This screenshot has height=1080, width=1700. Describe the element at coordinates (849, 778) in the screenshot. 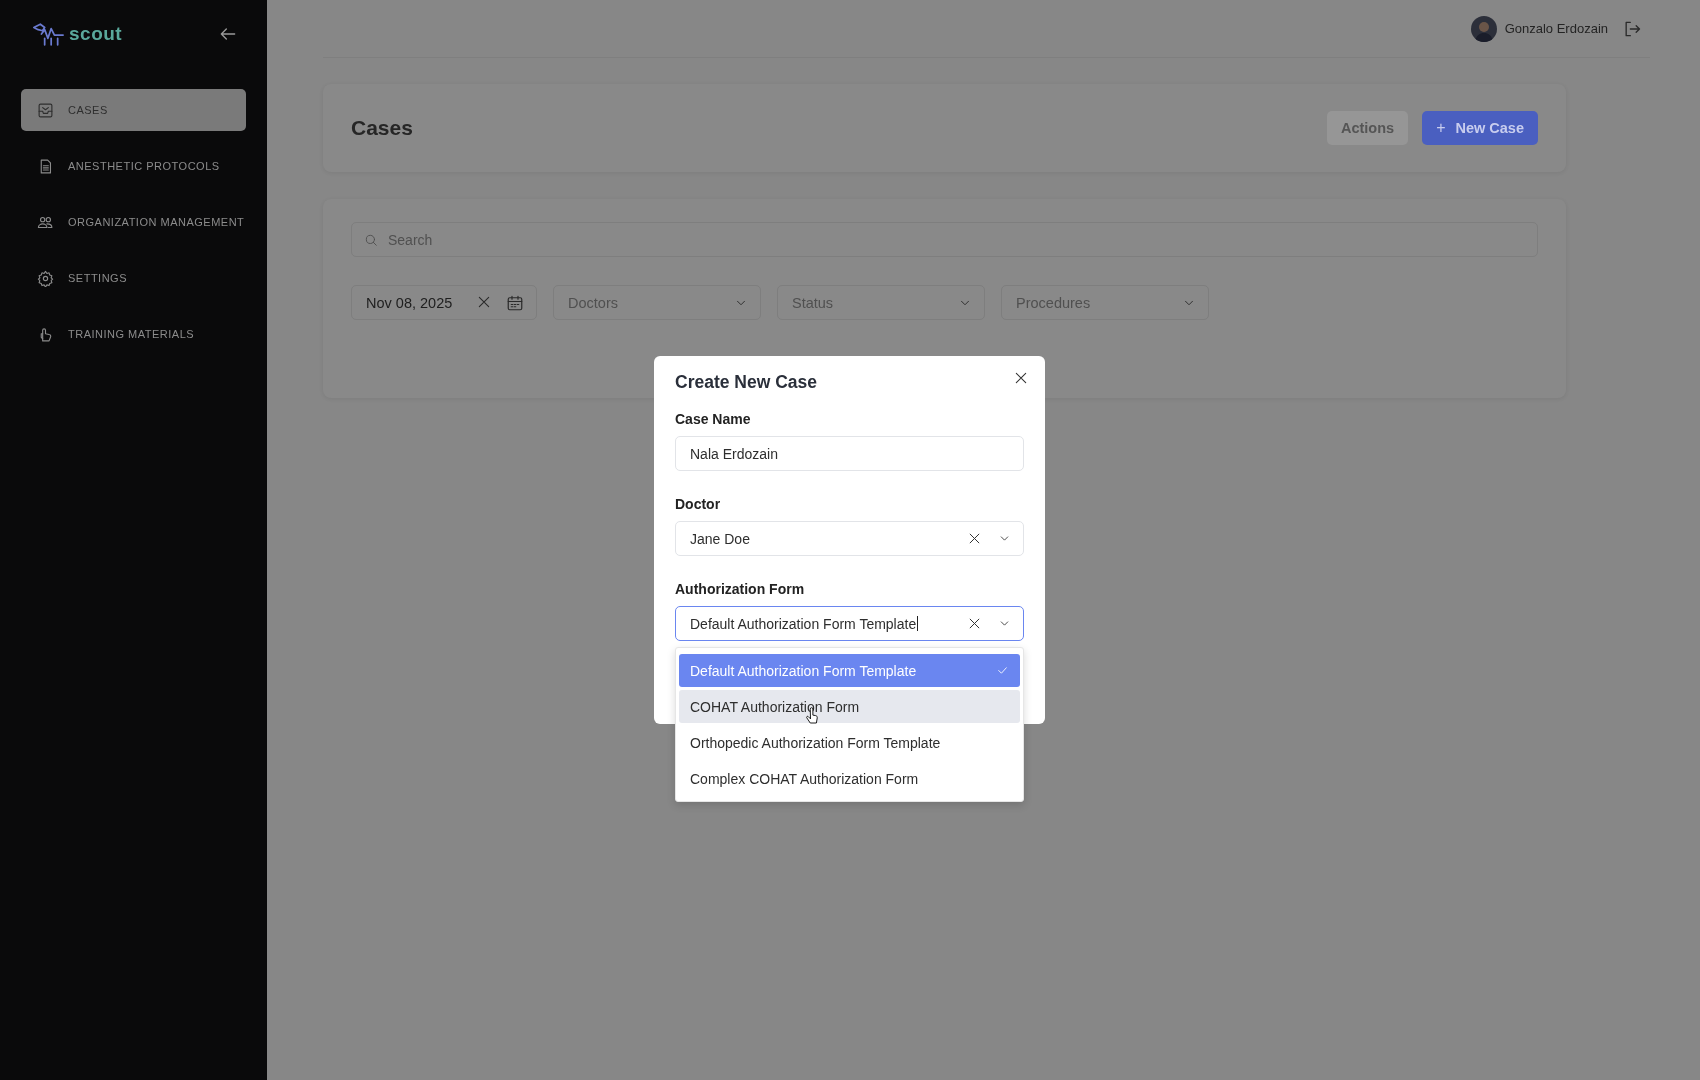

I see `dropdown-option: Complex COHAT Authorization Form` at that location.